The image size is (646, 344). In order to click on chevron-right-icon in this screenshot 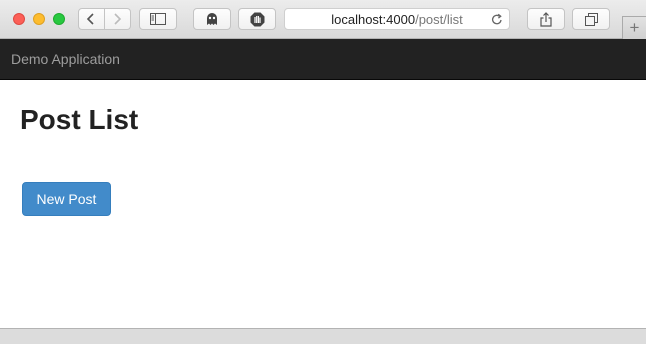, I will do `click(118, 19)`.